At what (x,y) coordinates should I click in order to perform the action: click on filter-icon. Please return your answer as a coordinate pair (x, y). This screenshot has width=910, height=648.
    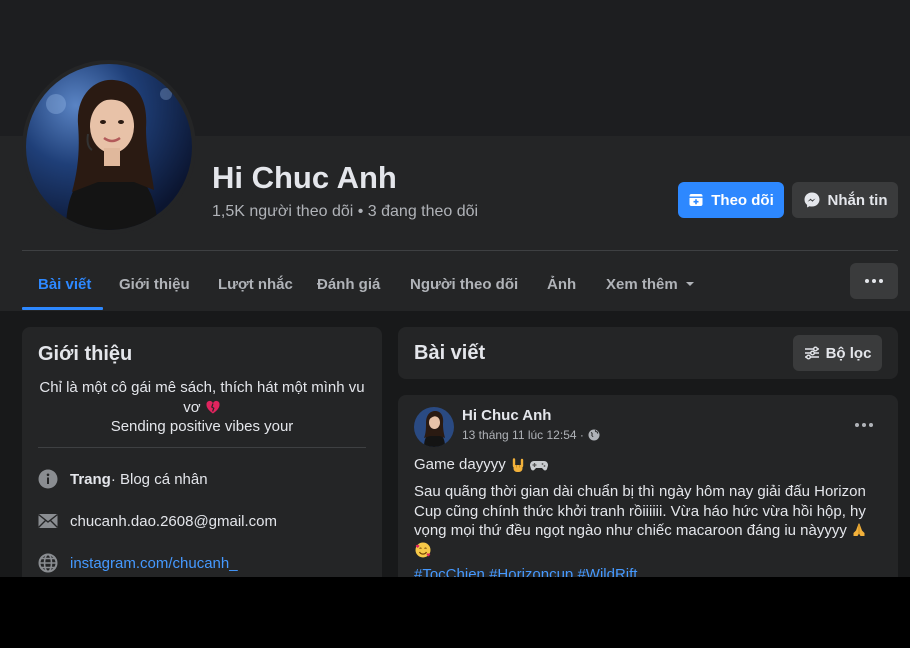
    Looking at the image, I should click on (812, 353).